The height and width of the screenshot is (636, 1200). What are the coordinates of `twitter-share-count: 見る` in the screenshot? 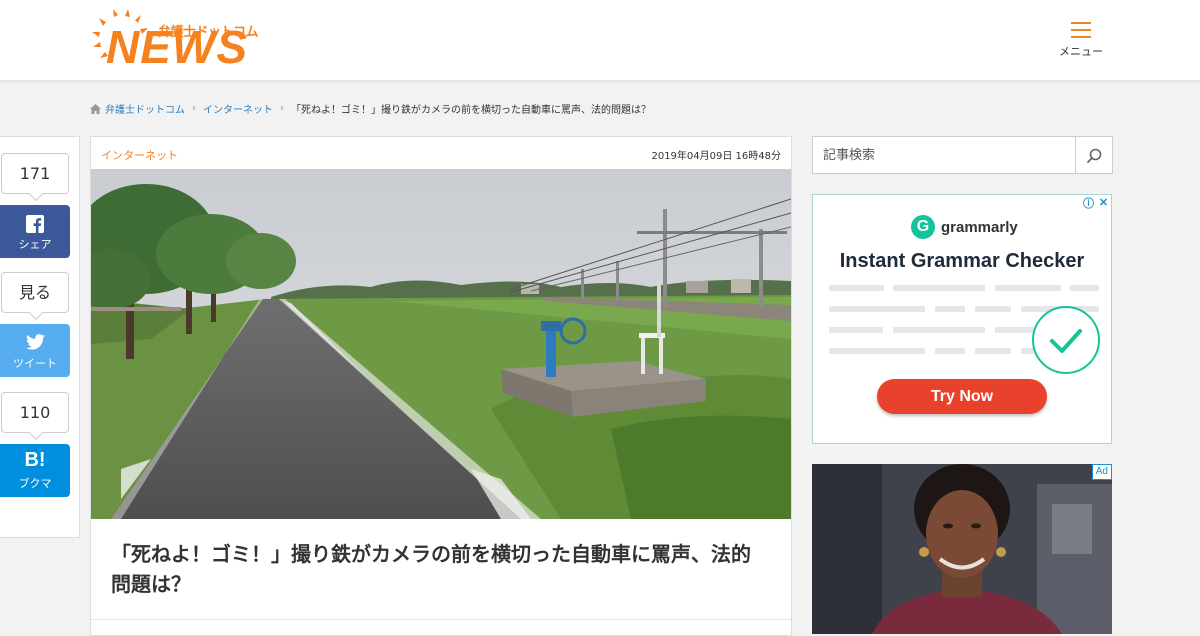 It's located at (35, 292).